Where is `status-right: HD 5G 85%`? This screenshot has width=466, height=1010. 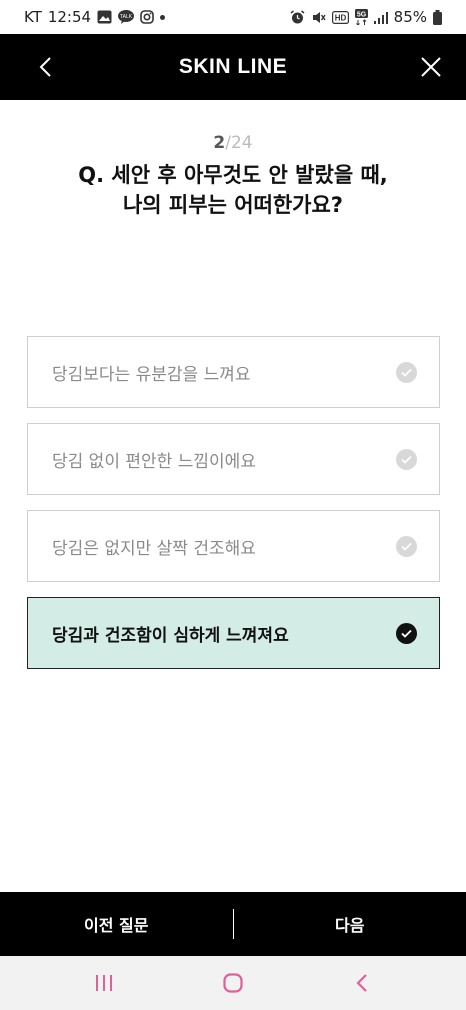
status-right: HD 5G 85% is located at coordinates (366, 17).